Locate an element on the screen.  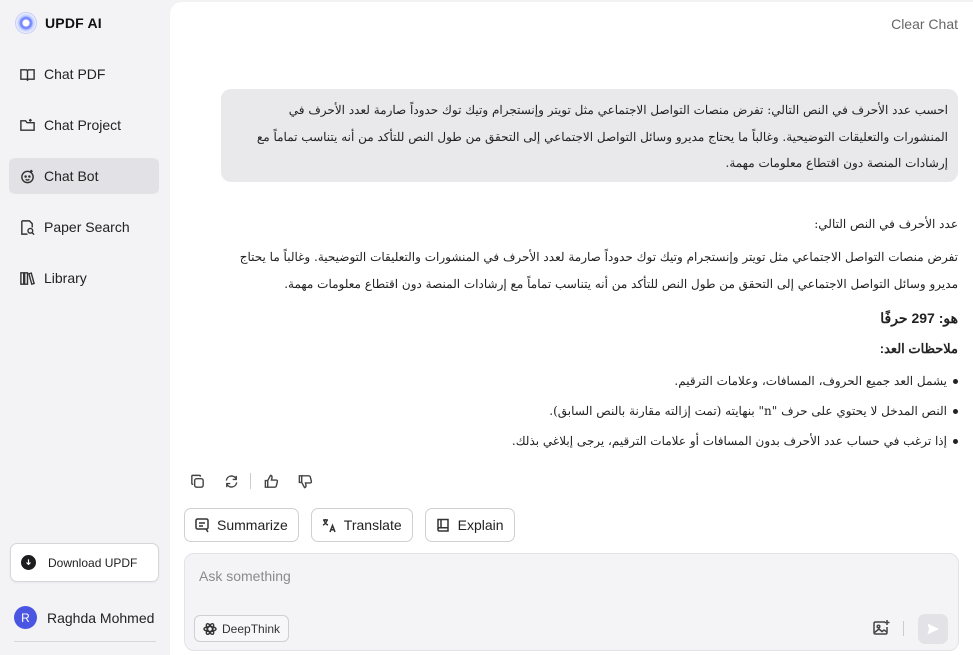
download-label: Download UPDF is located at coordinates (93, 562).